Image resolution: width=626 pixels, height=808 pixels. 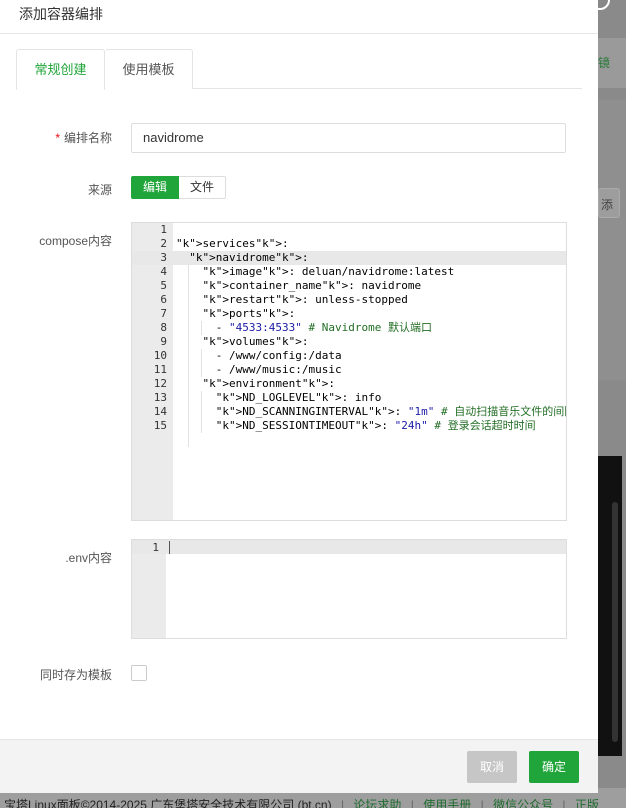 What do you see at coordinates (612, 63) in the screenshot?
I see `background-link: 镜` at bounding box center [612, 63].